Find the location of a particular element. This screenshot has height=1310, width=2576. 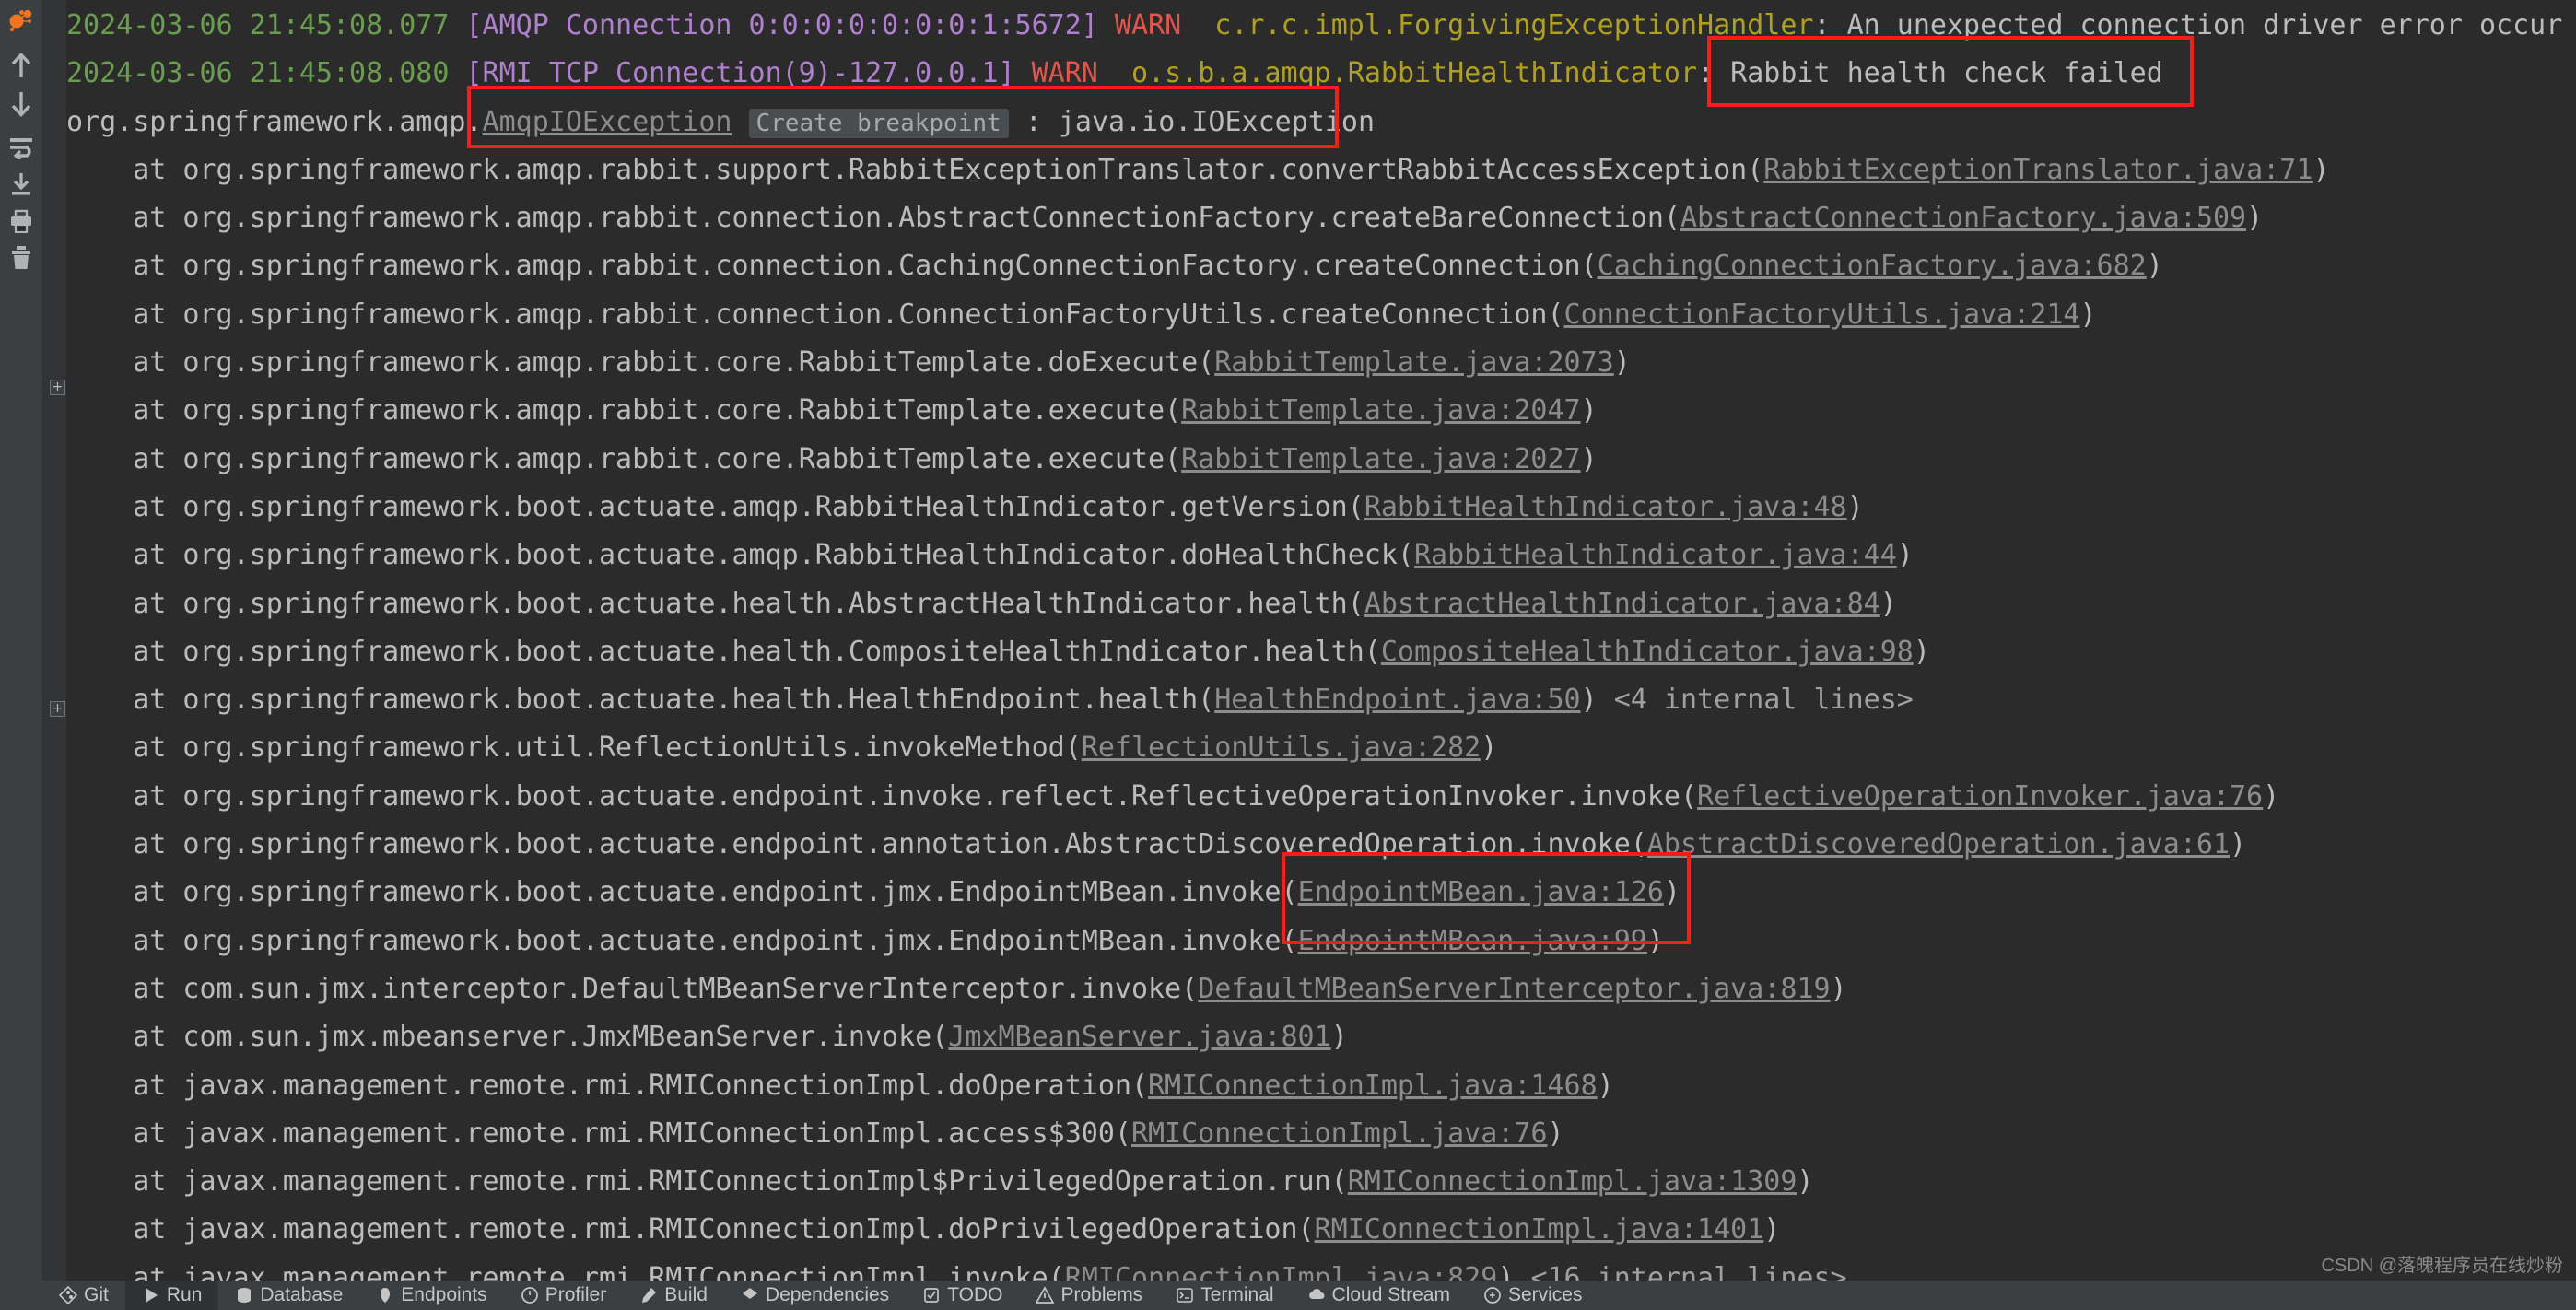

terminal-icon is located at coordinates (1185, 1295).